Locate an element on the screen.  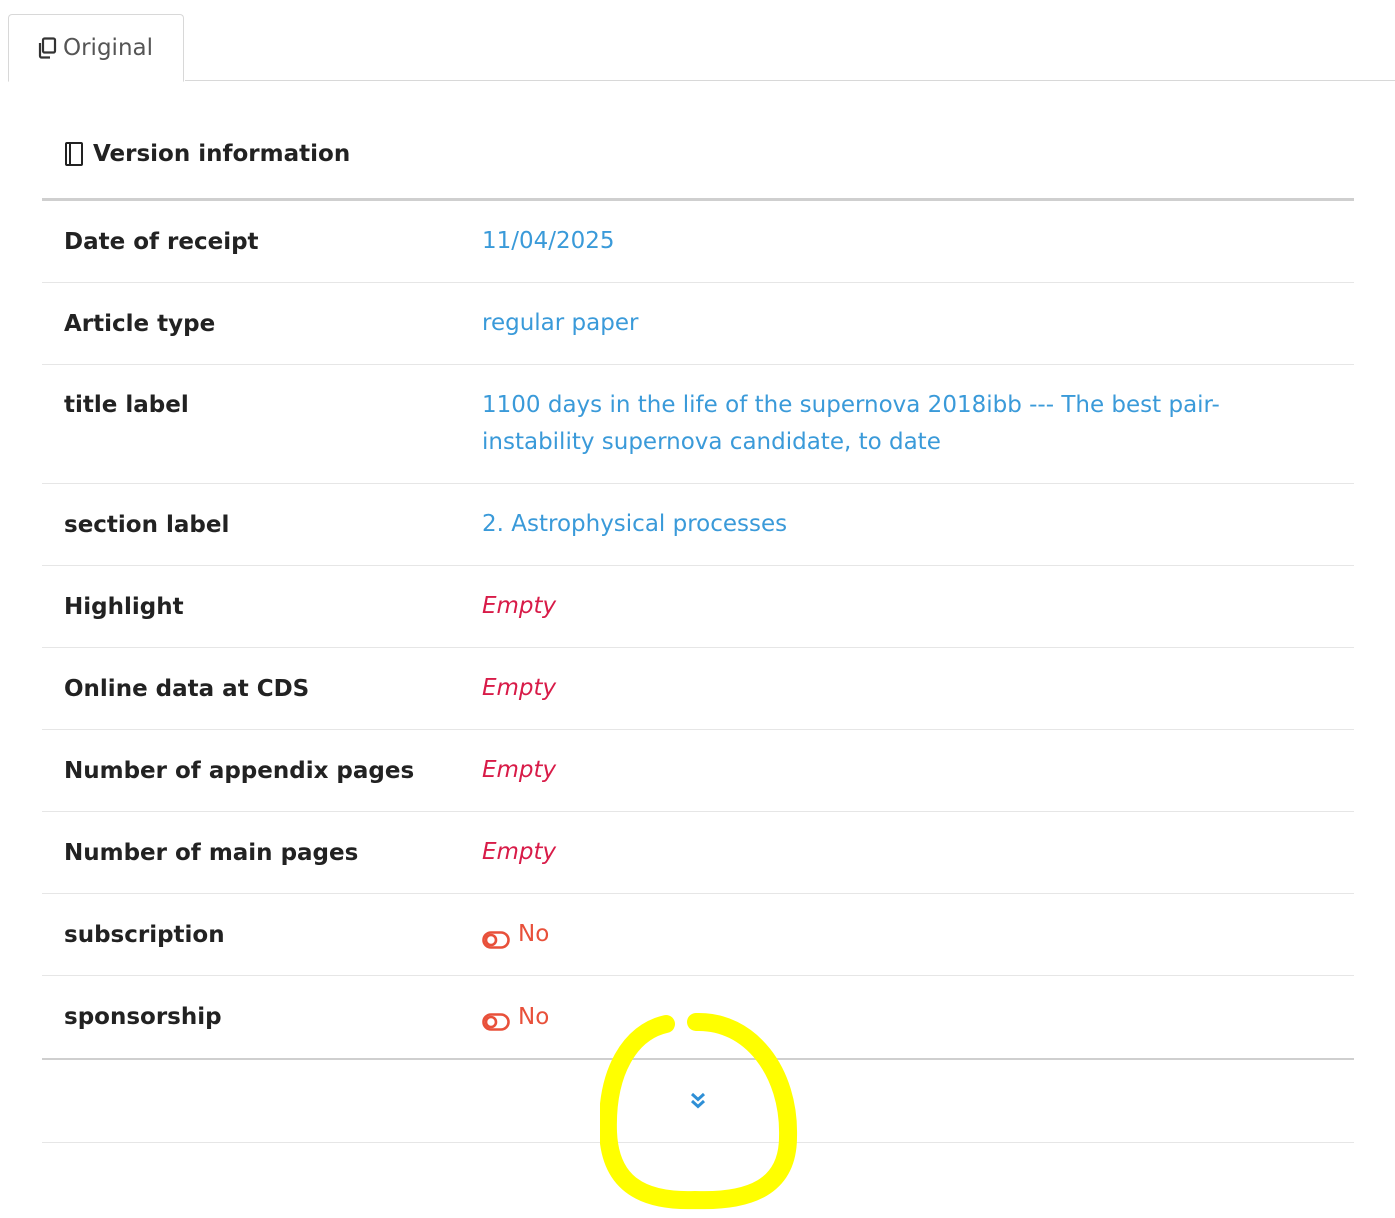
field-label: Article type is located at coordinates (140, 323).